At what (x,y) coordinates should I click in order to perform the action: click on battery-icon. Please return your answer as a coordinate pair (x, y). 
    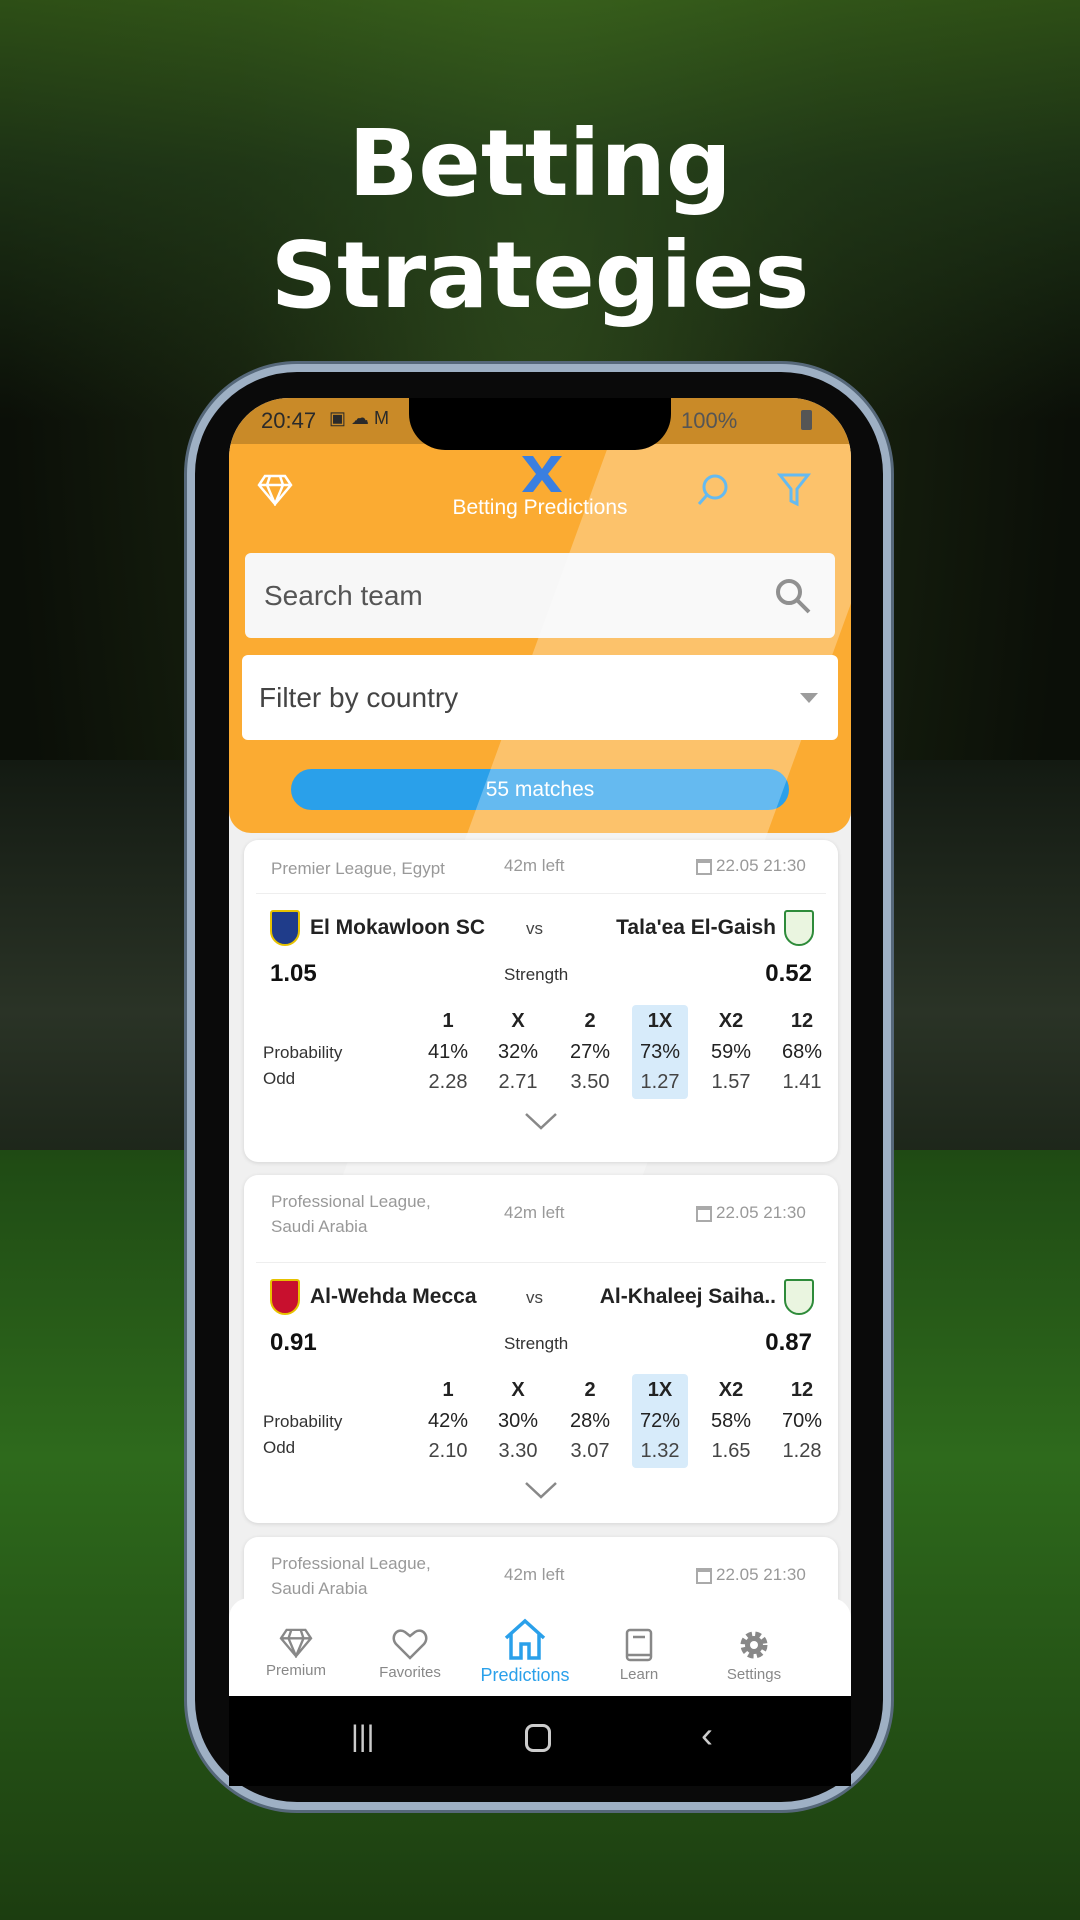
    Looking at the image, I should click on (806, 420).